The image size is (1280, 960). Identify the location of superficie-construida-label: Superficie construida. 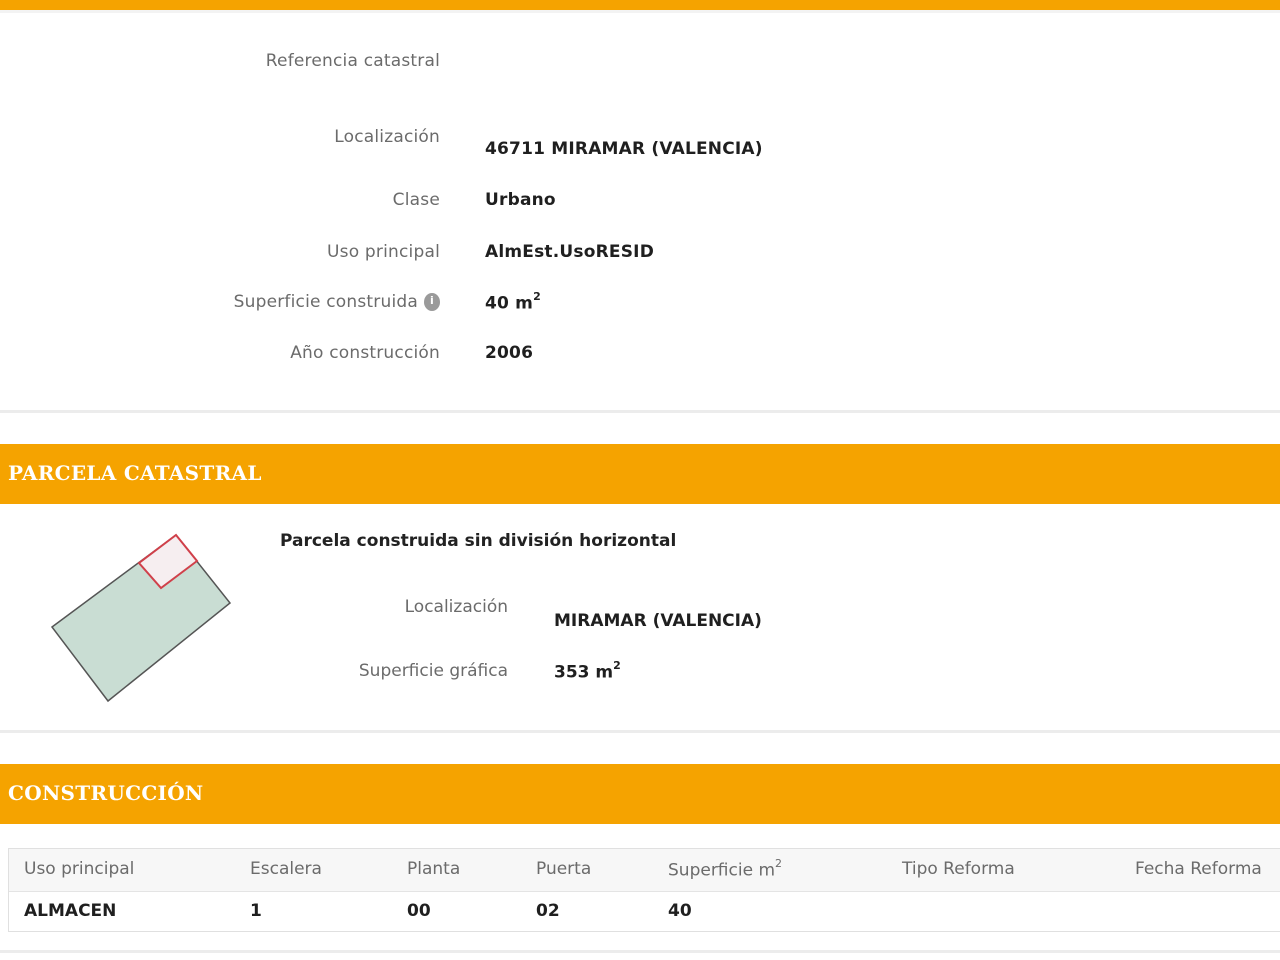
(325, 302).